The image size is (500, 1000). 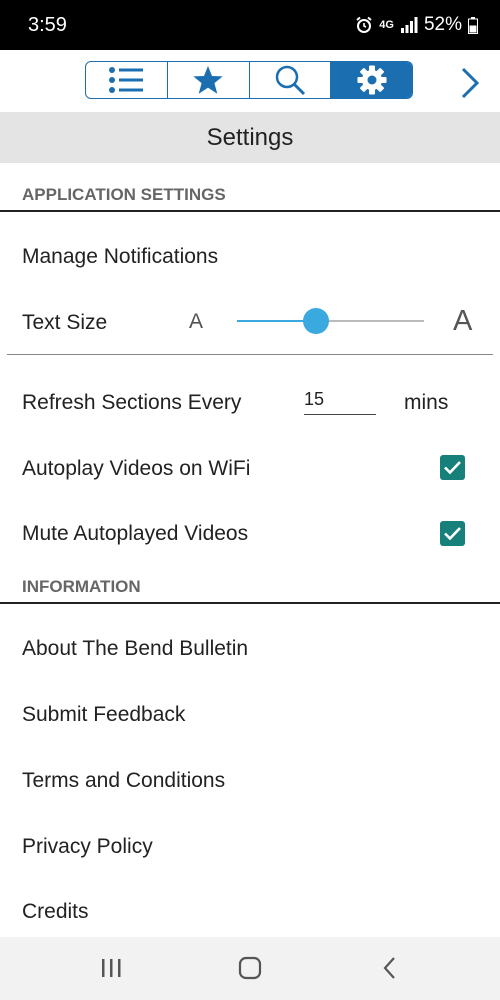 What do you see at coordinates (316, 321) in the screenshot?
I see `text-size-slider-thumb` at bounding box center [316, 321].